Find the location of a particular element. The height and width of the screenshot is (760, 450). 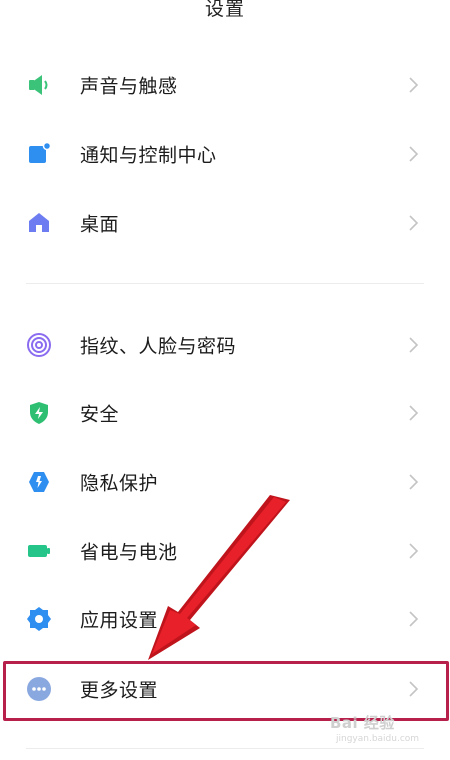

settings-item-notifications: 通知与控制中心 is located at coordinates (225, 154).